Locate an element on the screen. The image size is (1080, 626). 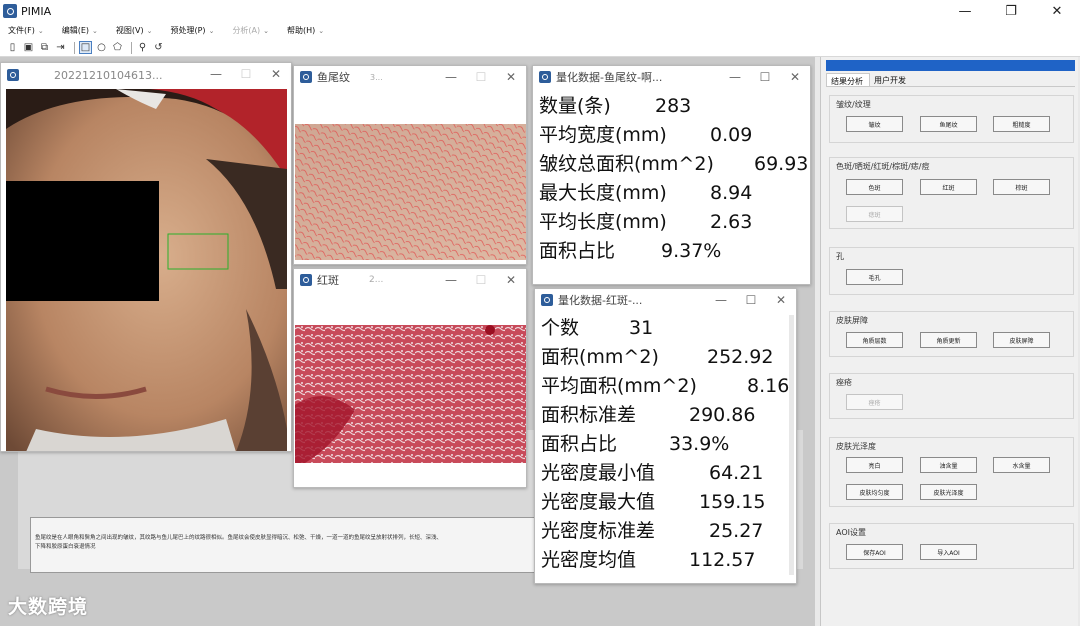
mole-button: 痣斑 is located at coordinates (874, 214).